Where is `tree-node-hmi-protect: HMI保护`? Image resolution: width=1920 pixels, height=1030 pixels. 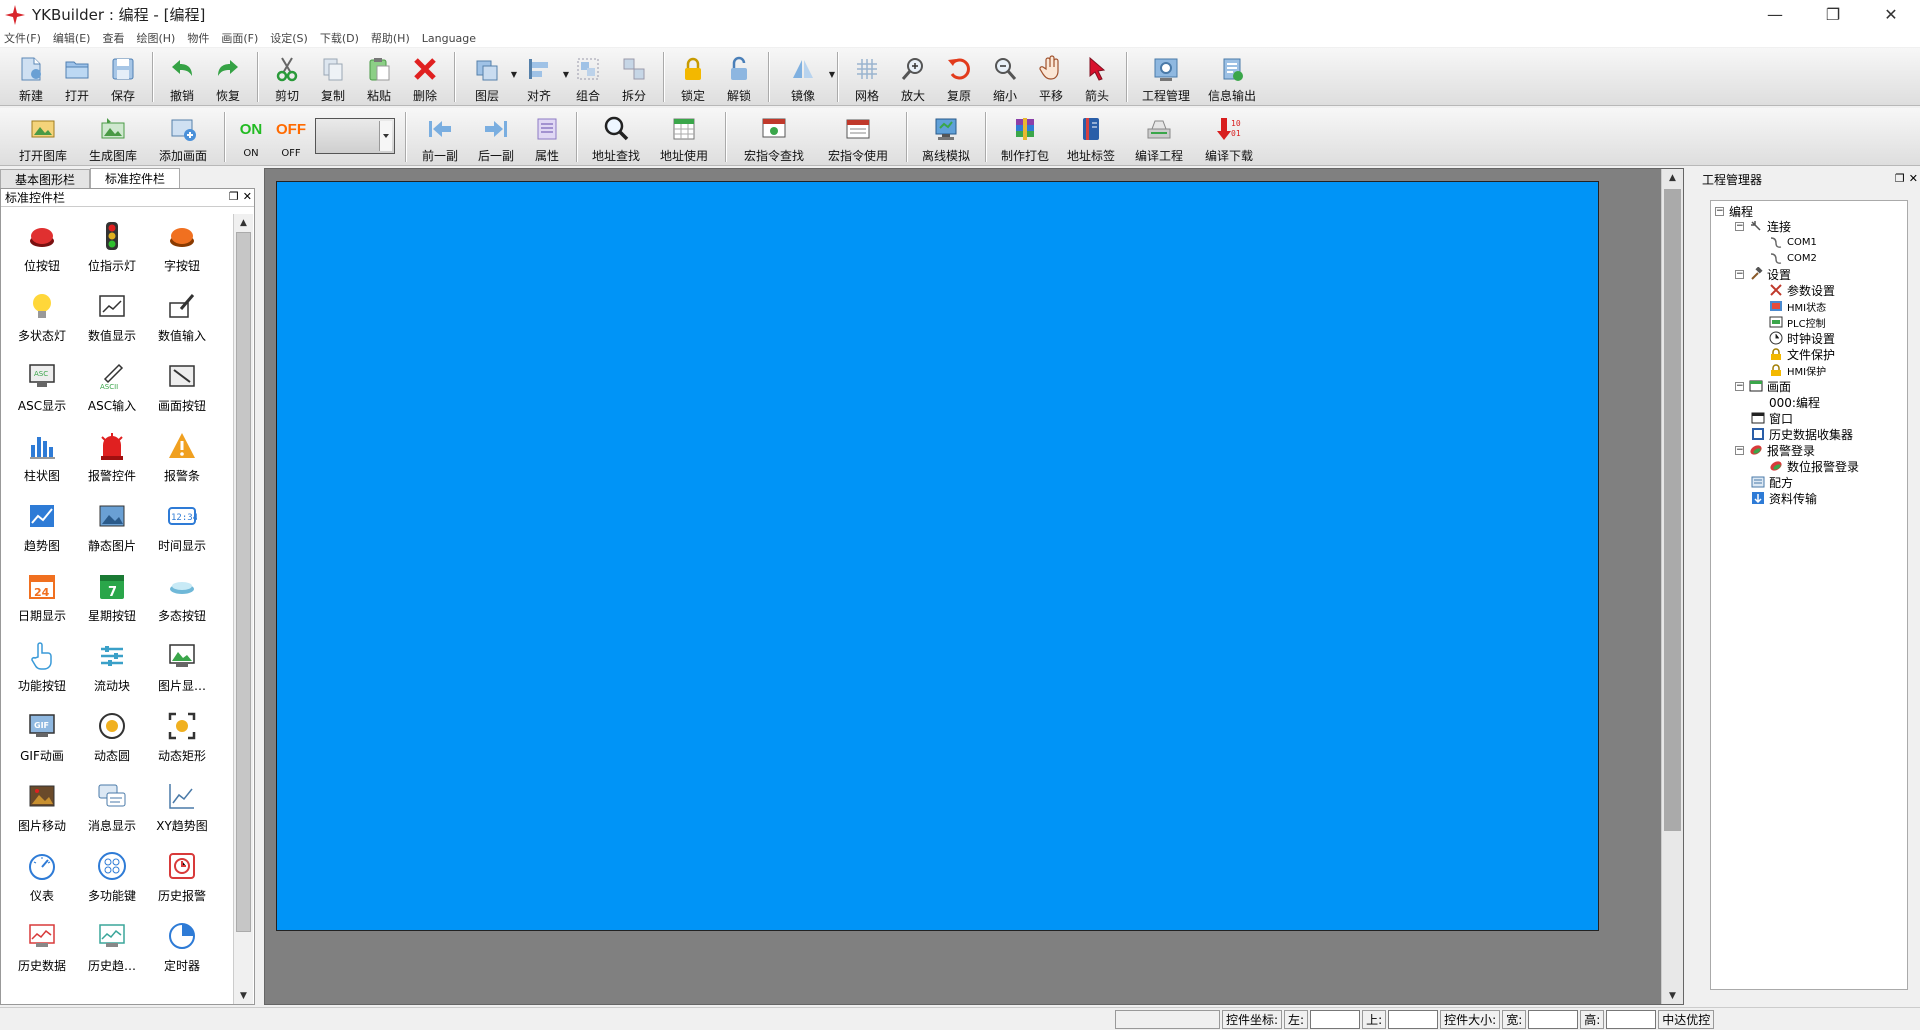 tree-node-hmi-protect: HMI保护 is located at coordinates (1797, 370).